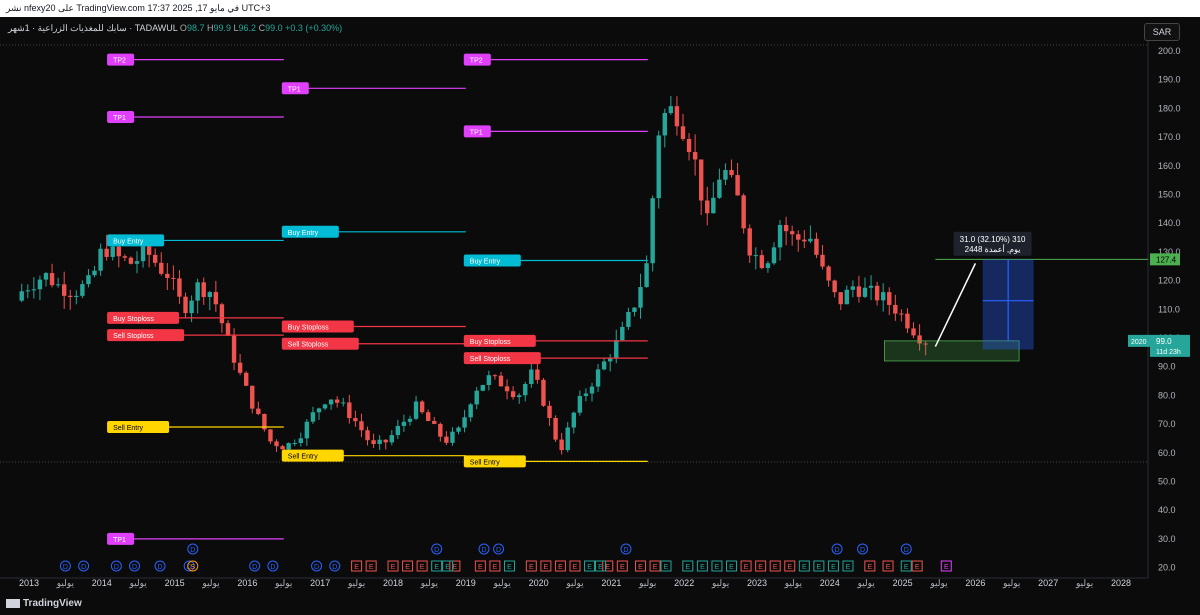 The image size is (1200, 615). What do you see at coordinates (476, 61) in the screenshot?
I see `level-label: TP2` at bounding box center [476, 61].